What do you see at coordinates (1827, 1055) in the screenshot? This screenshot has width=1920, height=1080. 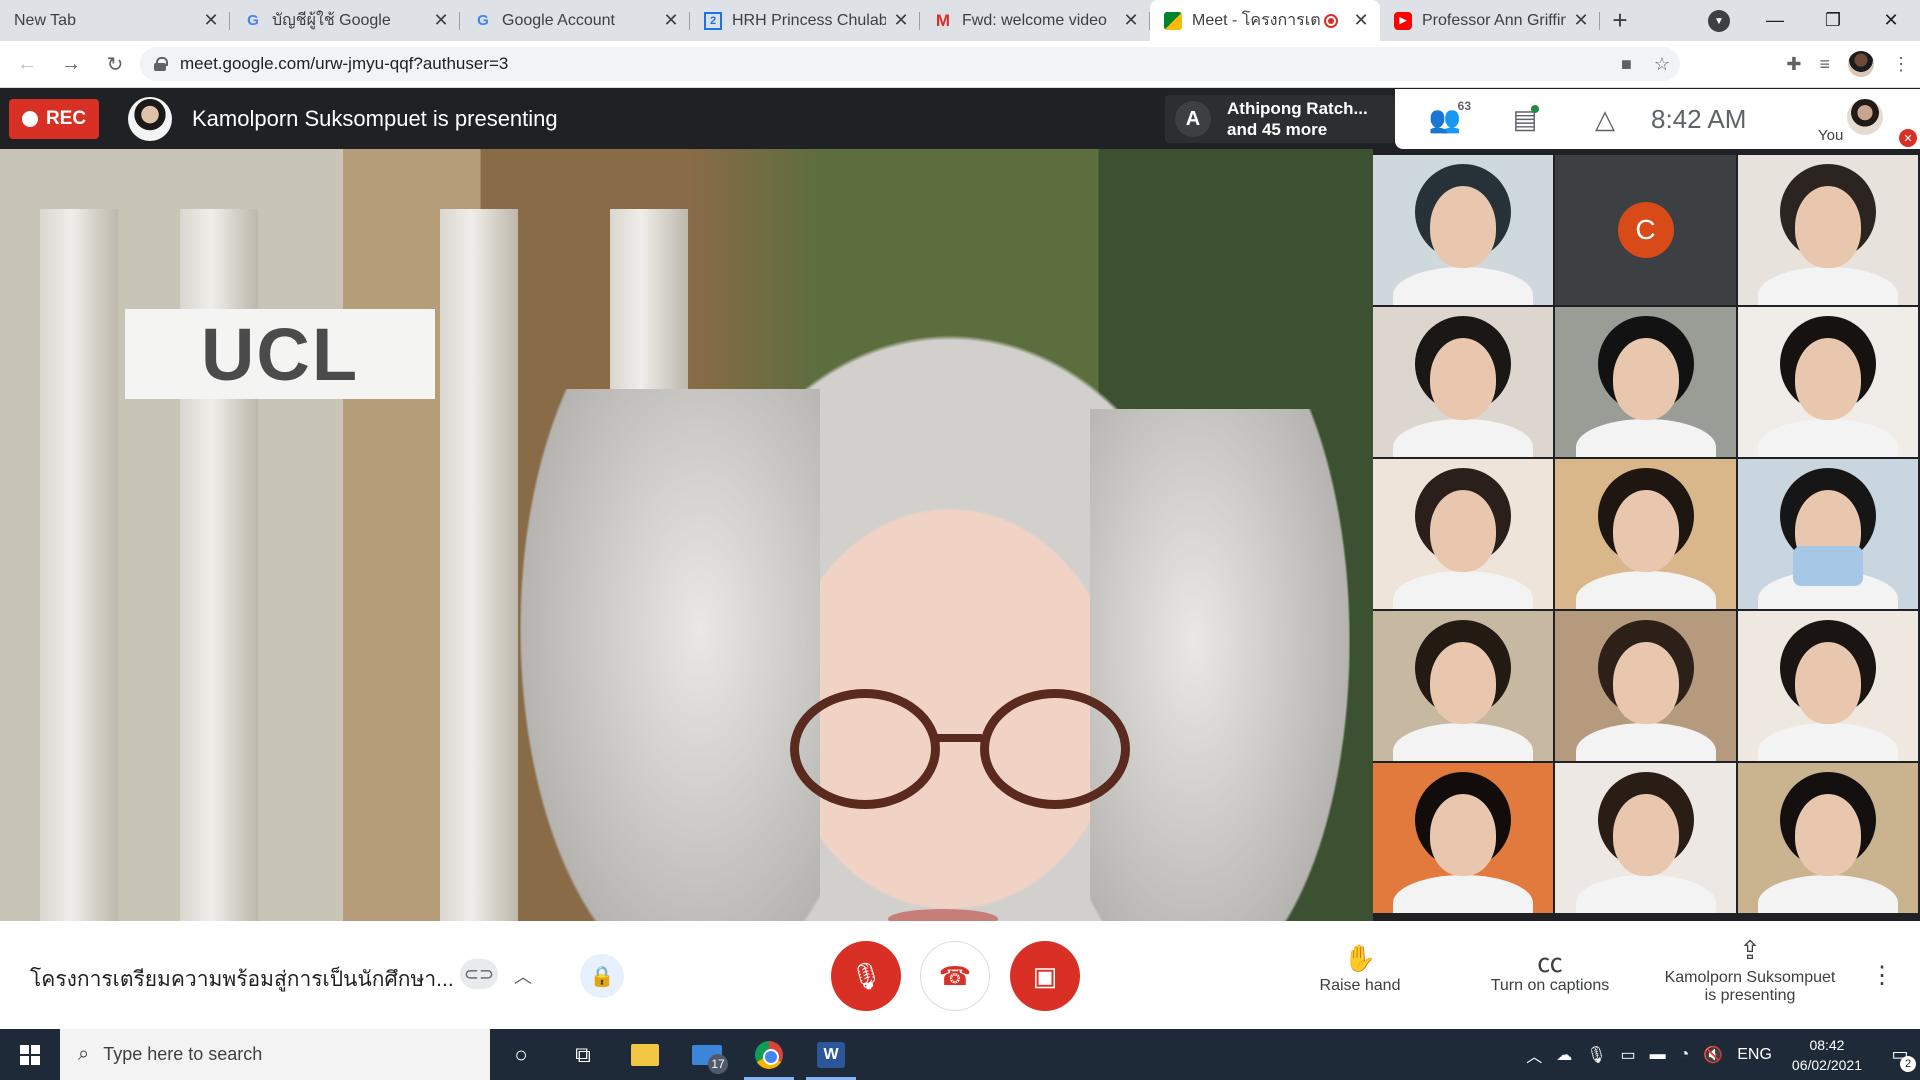 I see `taskbar-clock: 08:42 06/02/2021` at bounding box center [1827, 1055].